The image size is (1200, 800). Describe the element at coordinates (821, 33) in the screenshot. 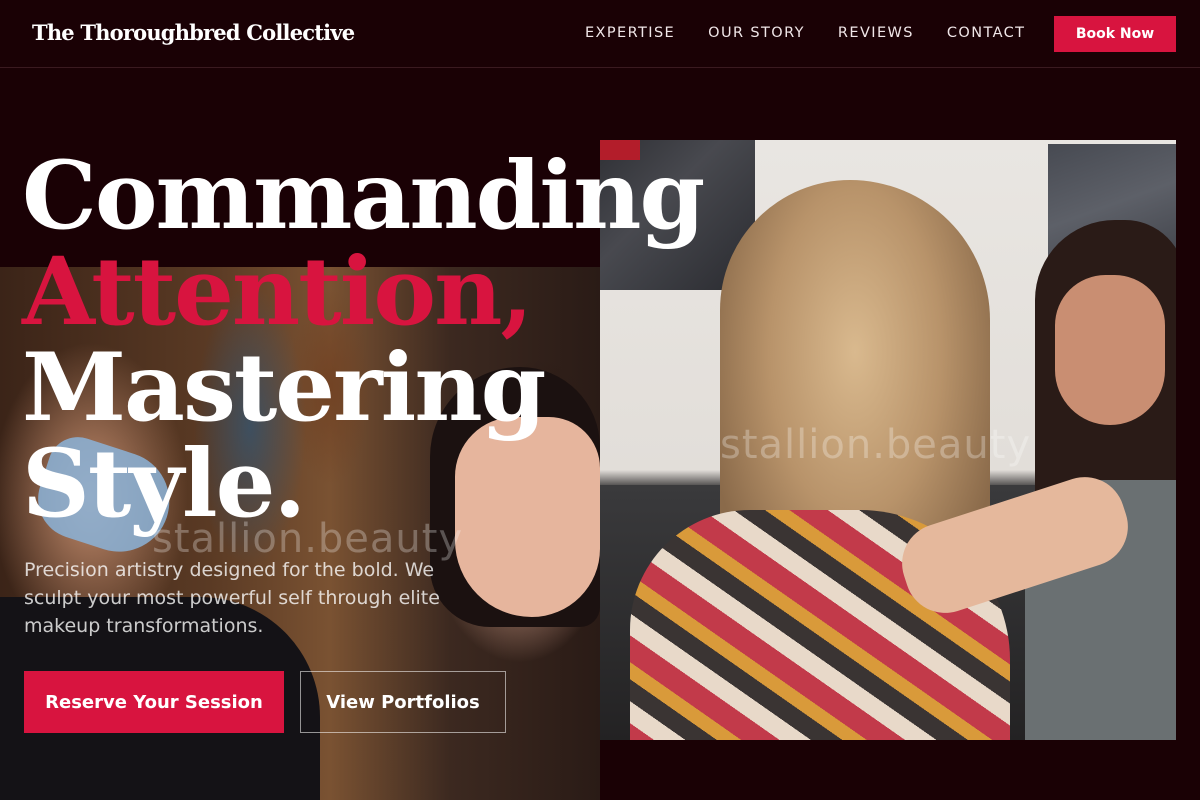

I see `main-nav: EXPERTISE OUR STORY REVIEWS CONTACT` at that location.